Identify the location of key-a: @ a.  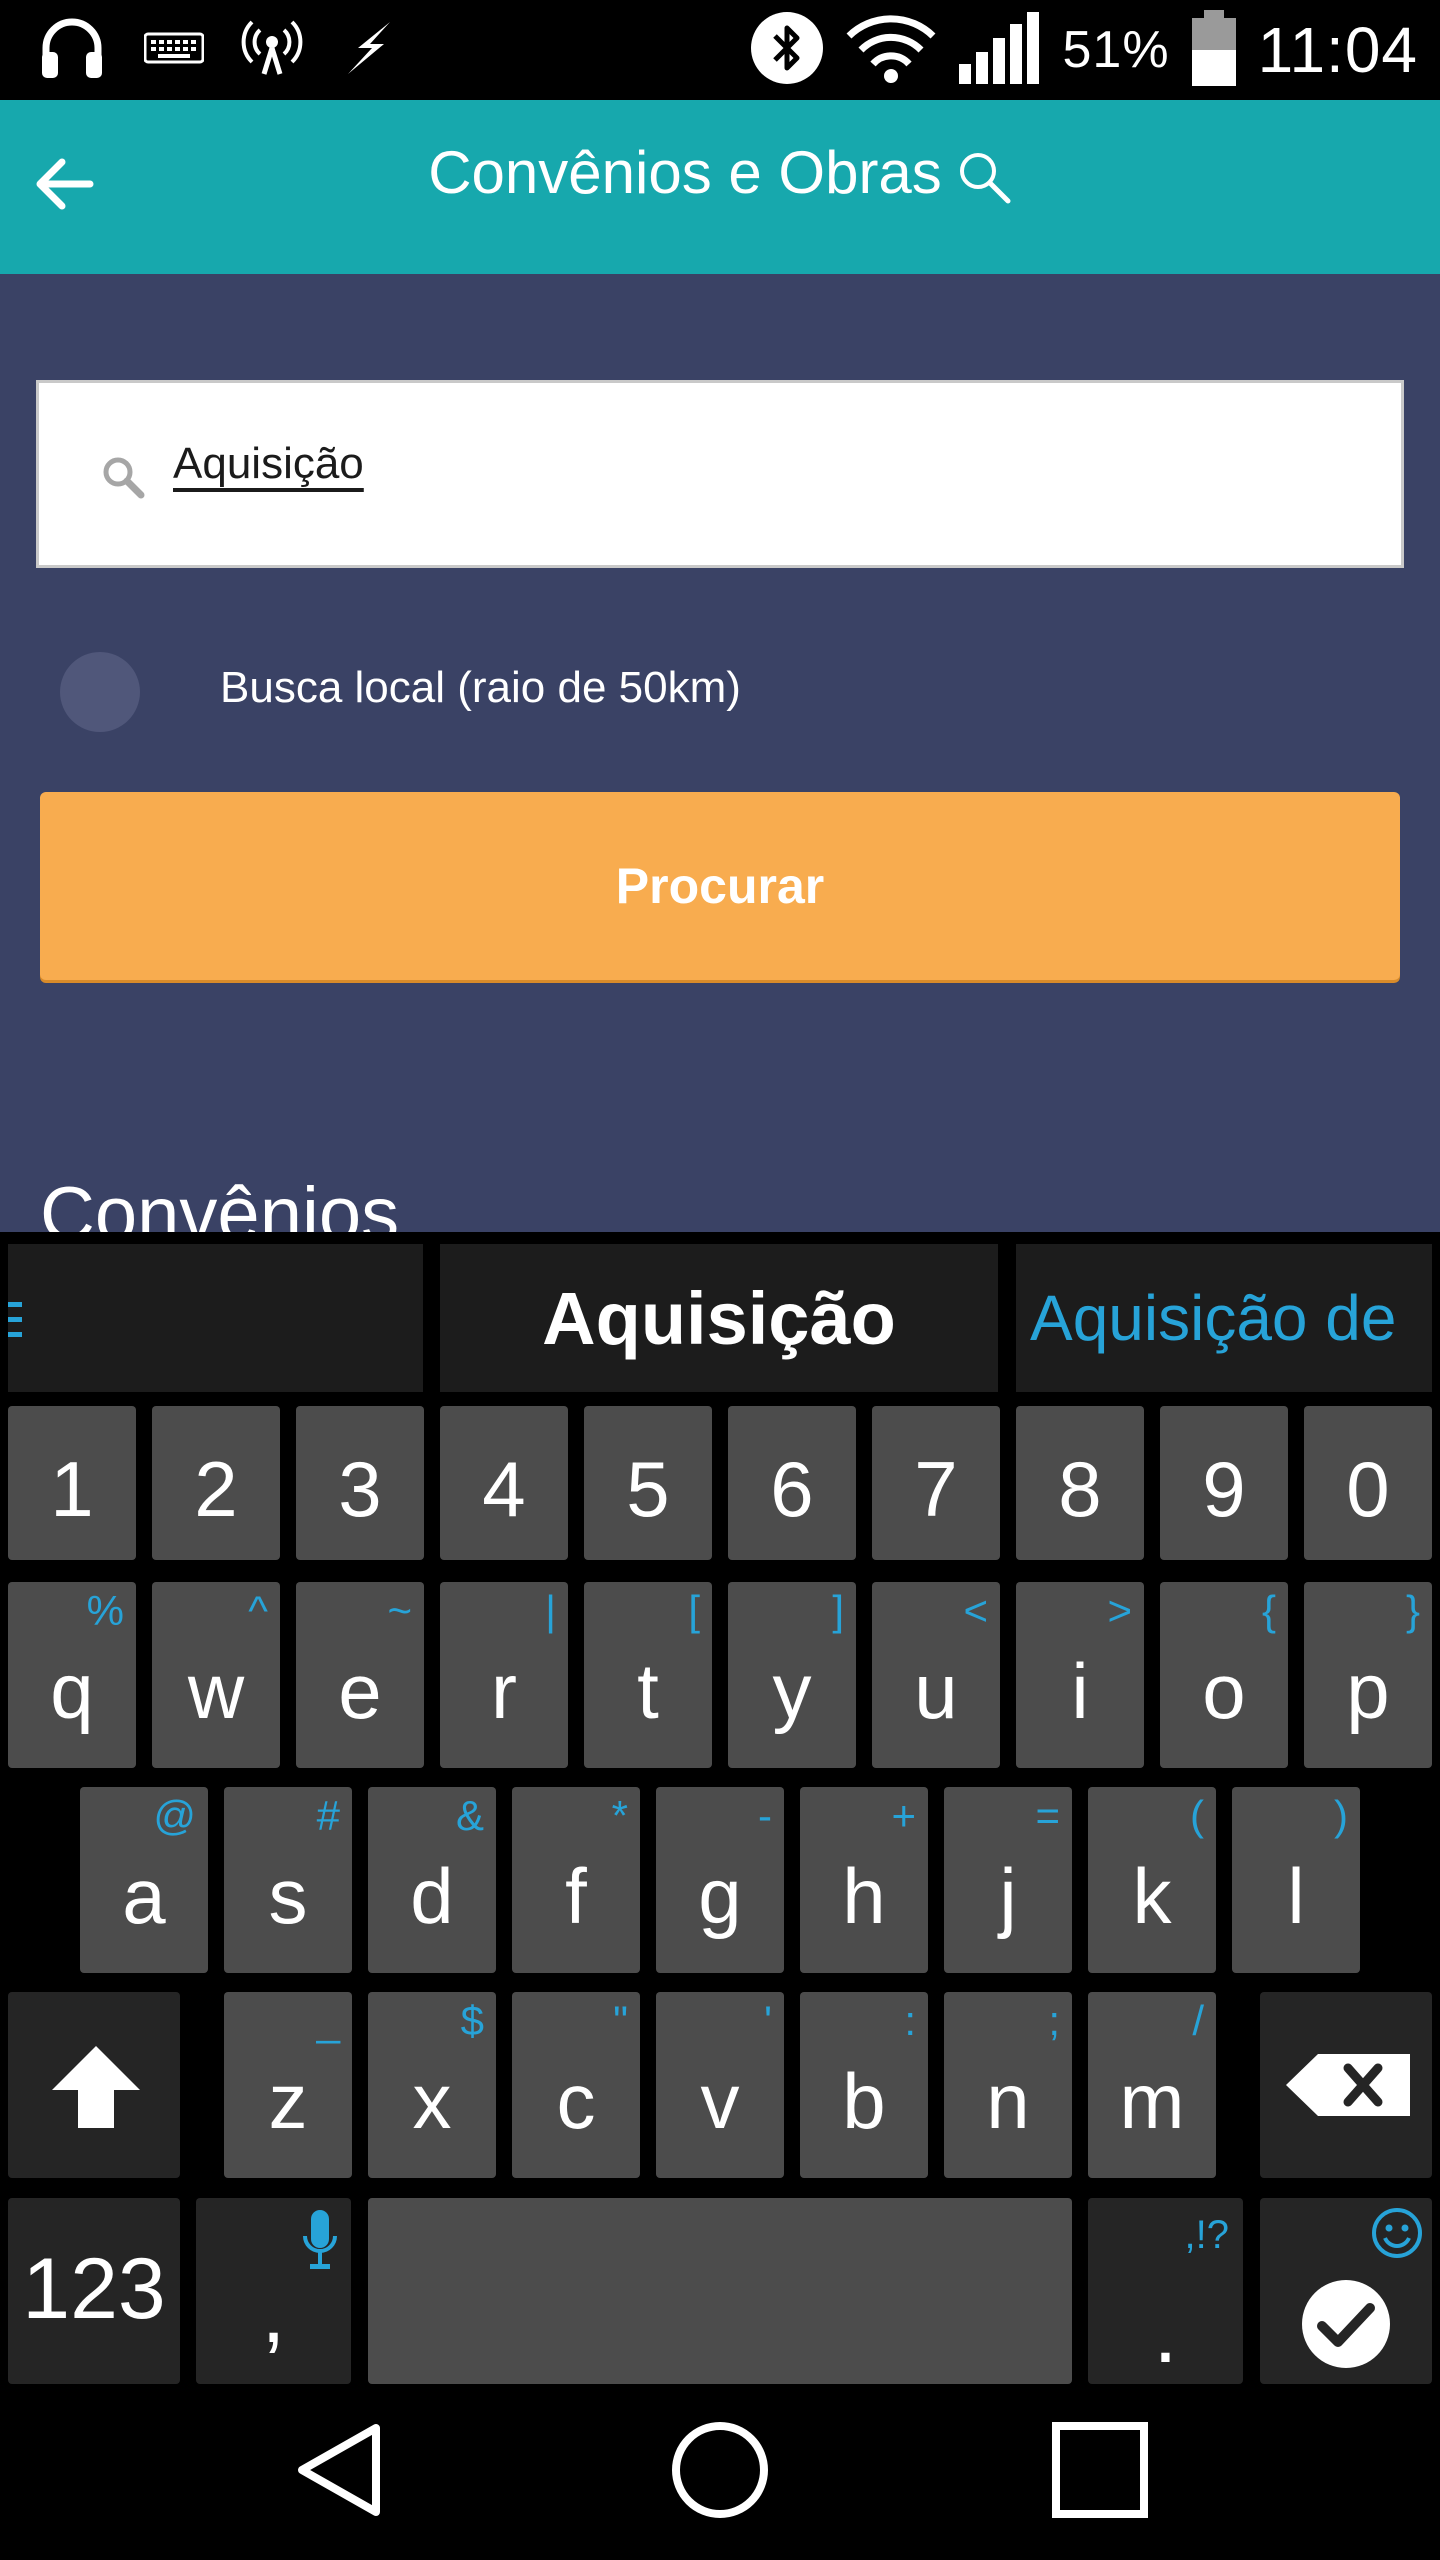
(144, 1880).